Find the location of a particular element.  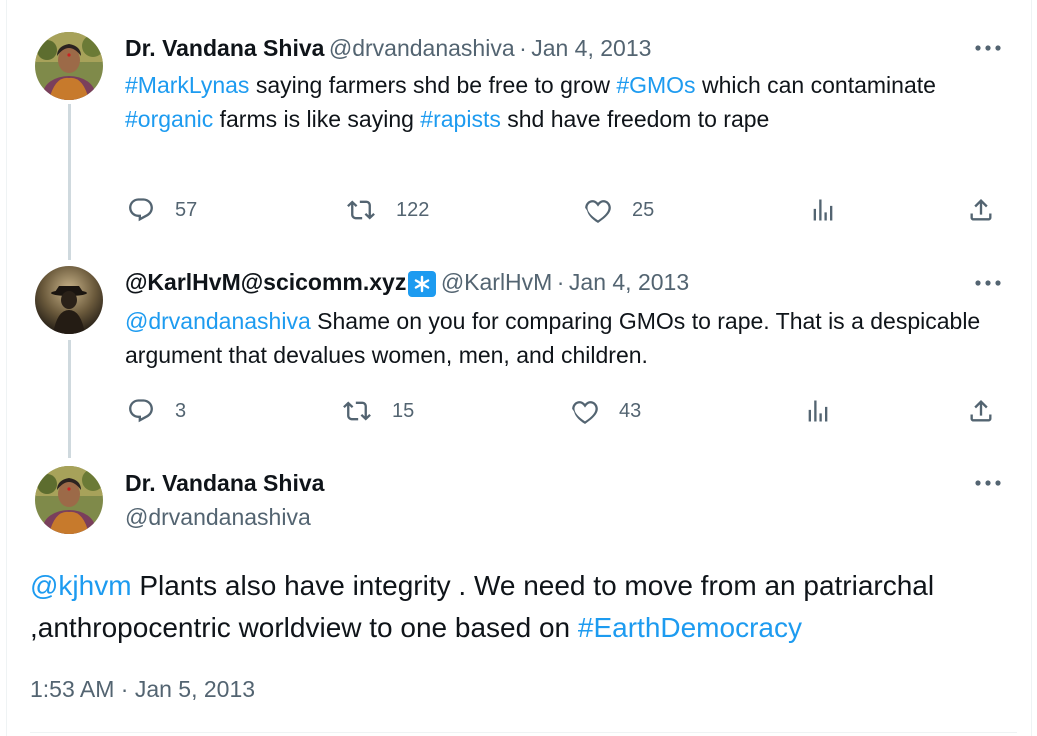

reply-count: 3 is located at coordinates (181, 410).